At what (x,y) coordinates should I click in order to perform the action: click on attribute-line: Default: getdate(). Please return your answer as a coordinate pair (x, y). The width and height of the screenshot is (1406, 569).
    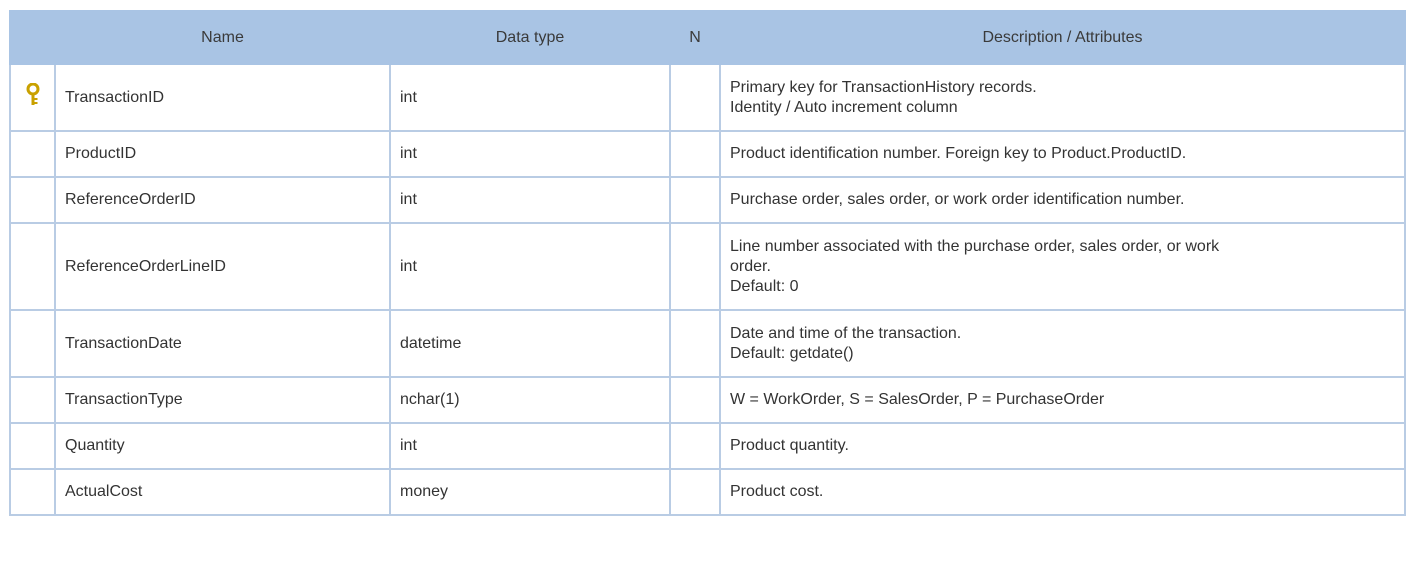
    Looking at the image, I should click on (792, 353).